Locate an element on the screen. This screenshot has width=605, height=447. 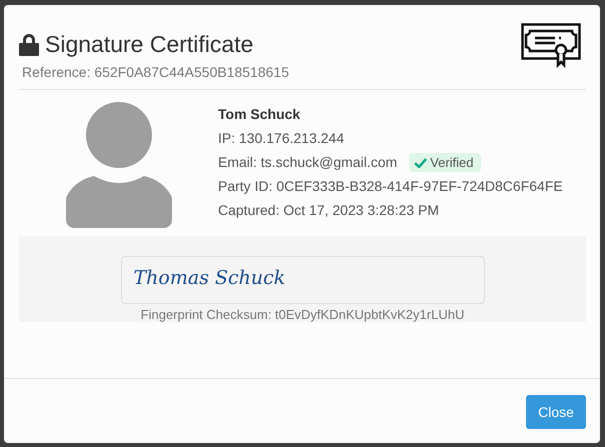
verified-badge: Verified is located at coordinates (445, 162).